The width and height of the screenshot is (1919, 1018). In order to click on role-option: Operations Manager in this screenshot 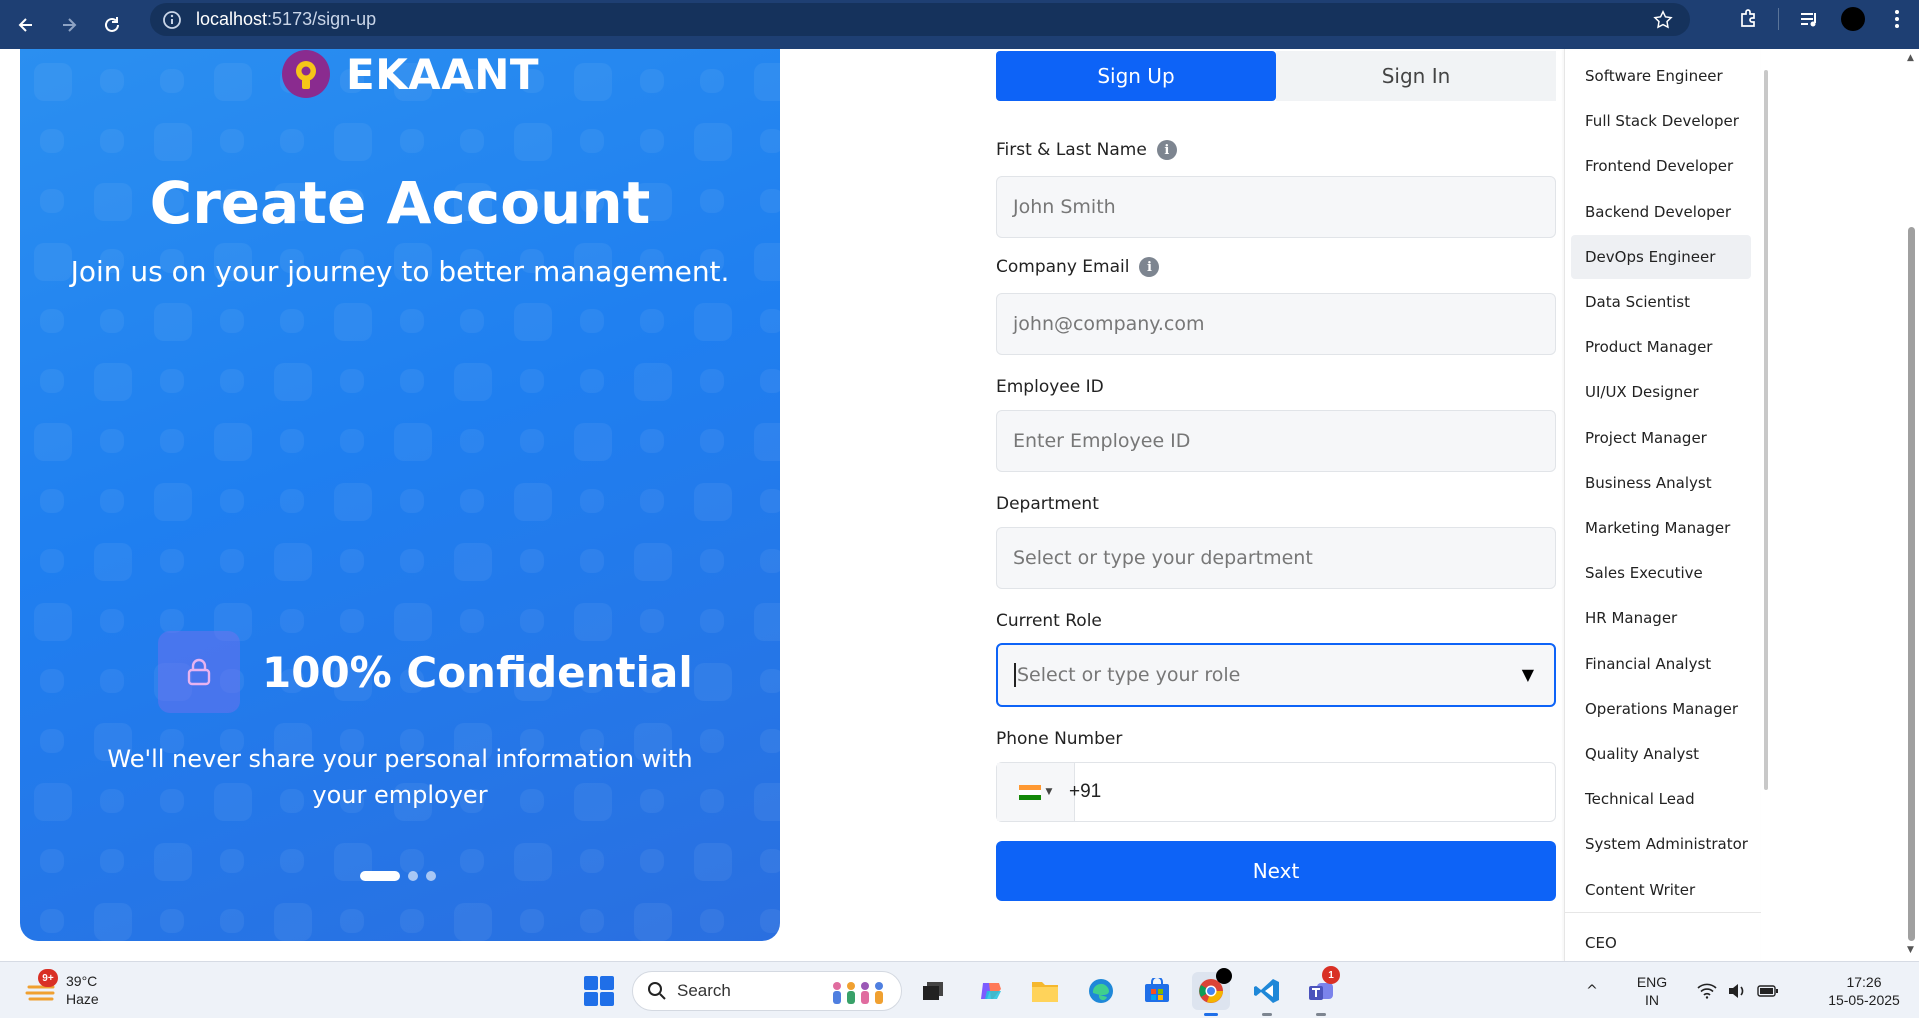, I will do `click(1661, 709)`.